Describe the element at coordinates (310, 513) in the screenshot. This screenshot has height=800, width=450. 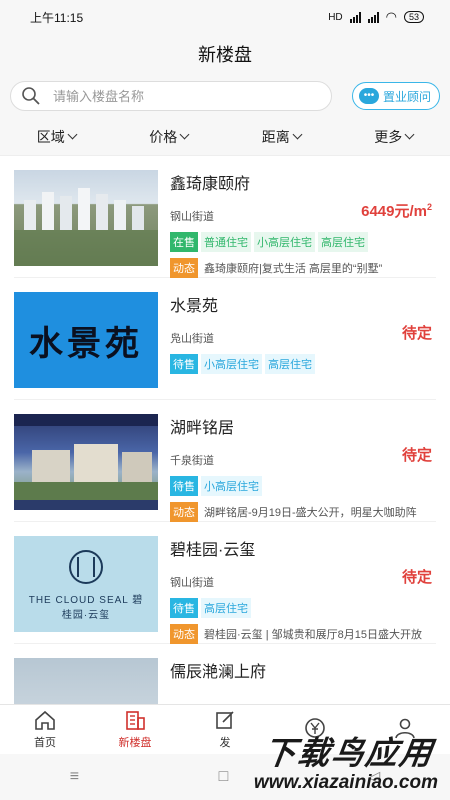
I see `news-text: 湖畔铭居-9月19日-盛大公开，明星大咖助阵` at that location.